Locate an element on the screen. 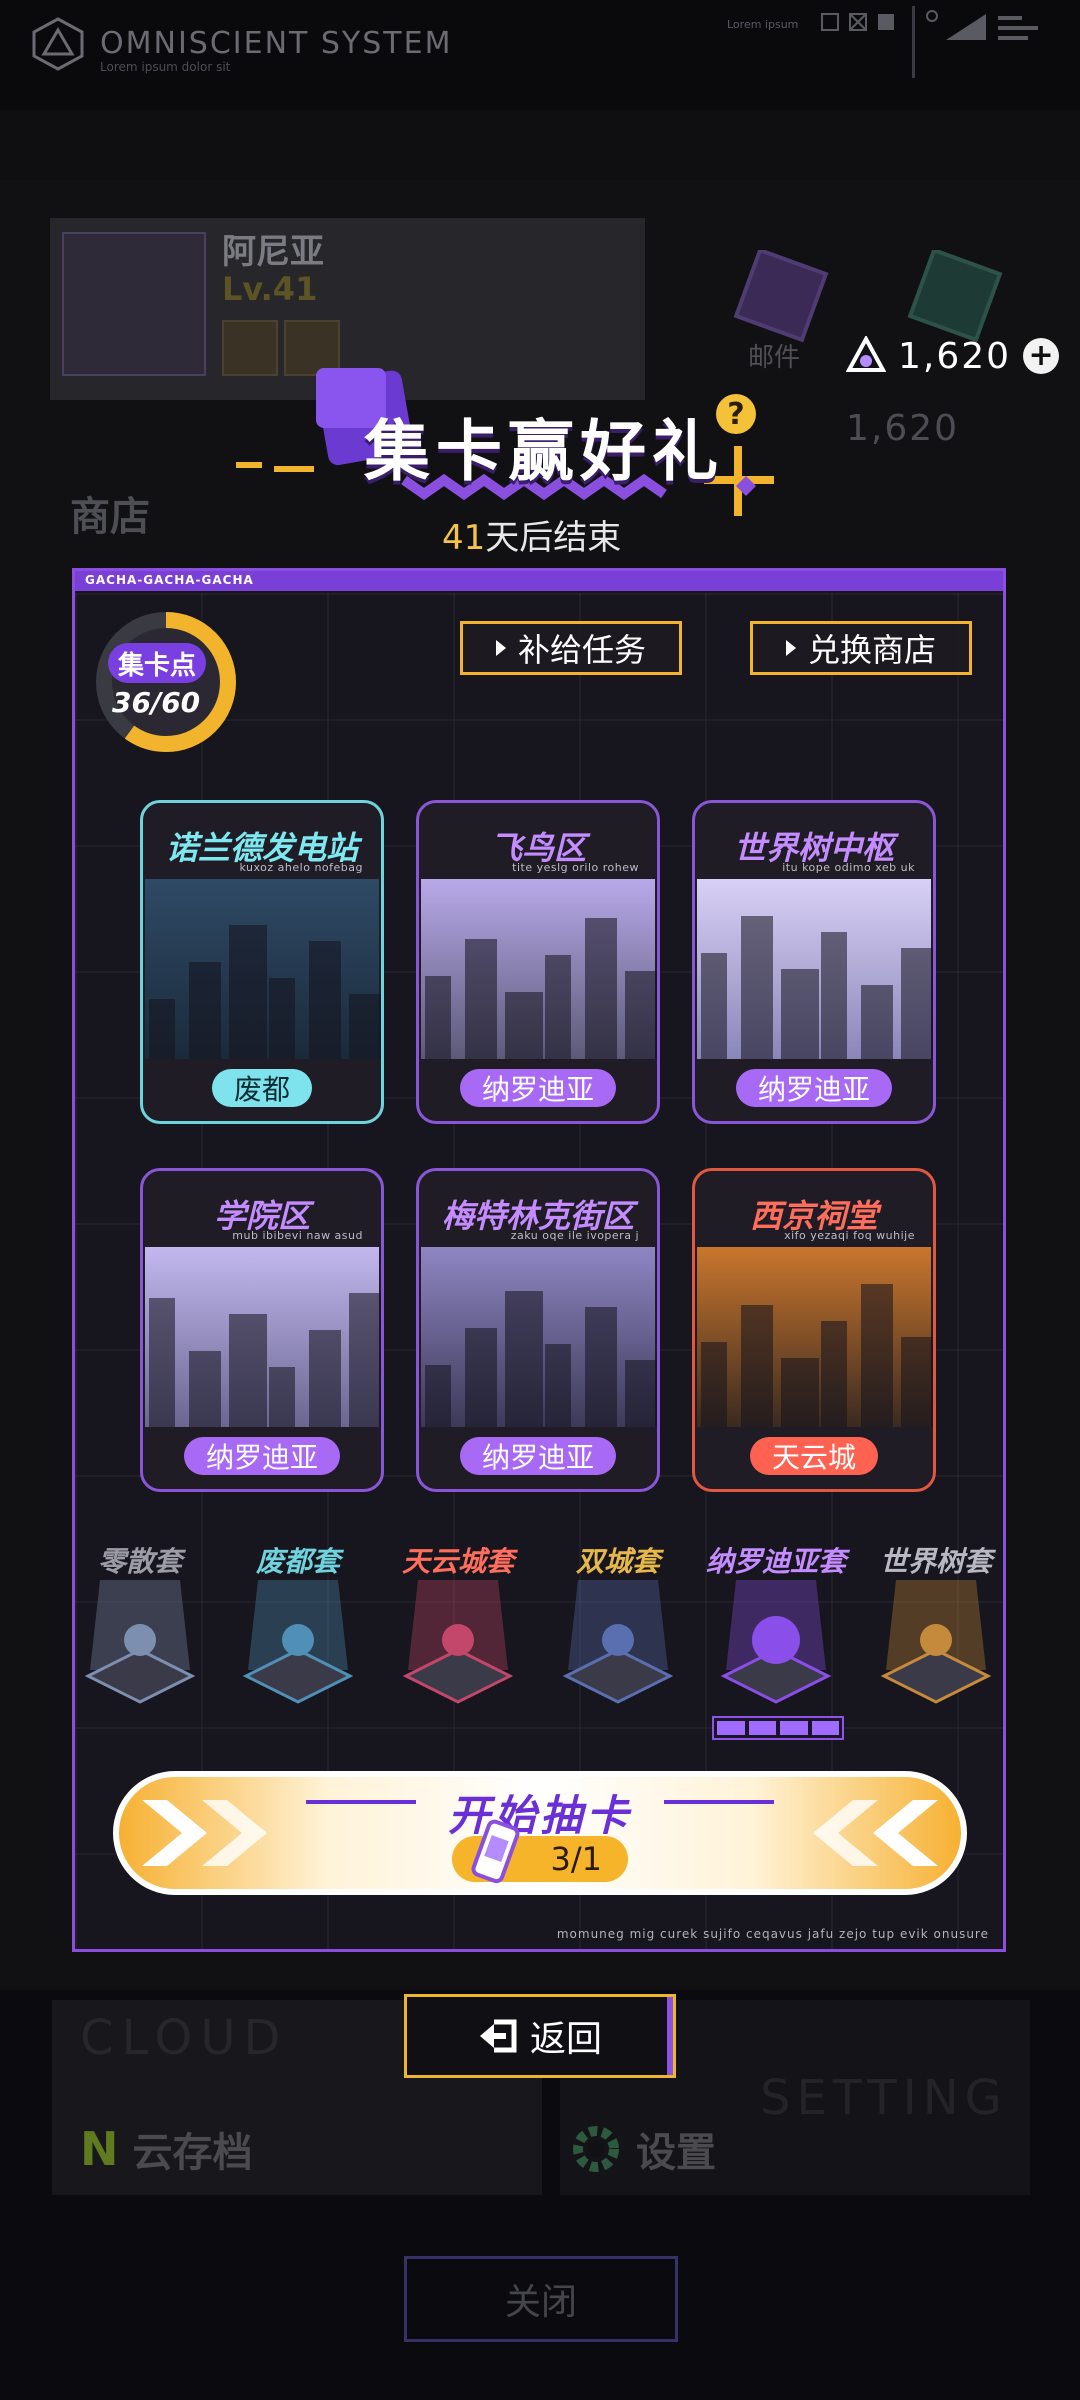  setting-label: 设置 is located at coordinates (643, 2149).